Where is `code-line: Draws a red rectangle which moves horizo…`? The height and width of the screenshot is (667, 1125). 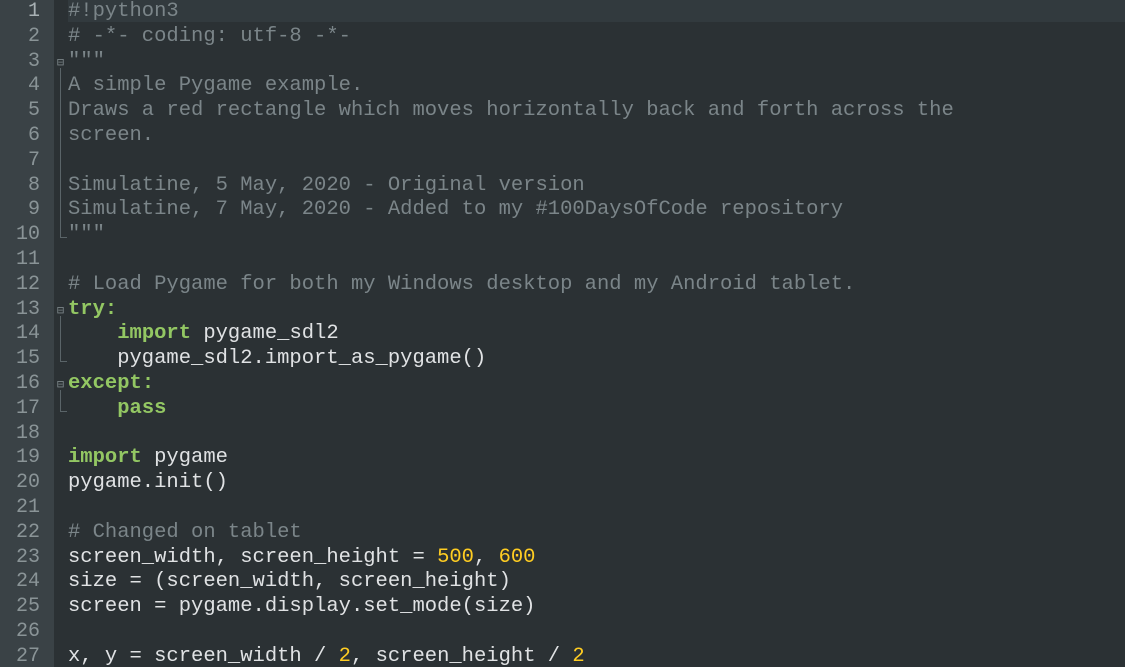
code-line: Draws a red rectangle which moves horizo… is located at coordinates (596, 111).